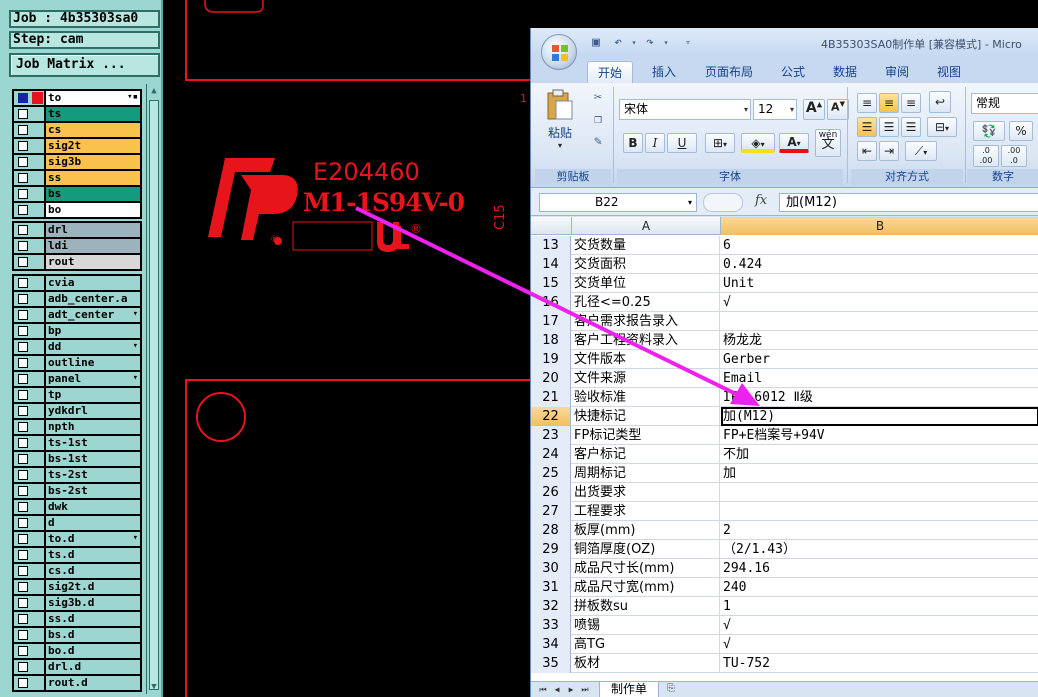 The width and height of the screenshot is (1038, 697). Describe the element at coordinates (93, 427) in the screenshot. I see `layer-name: npth` at that location.